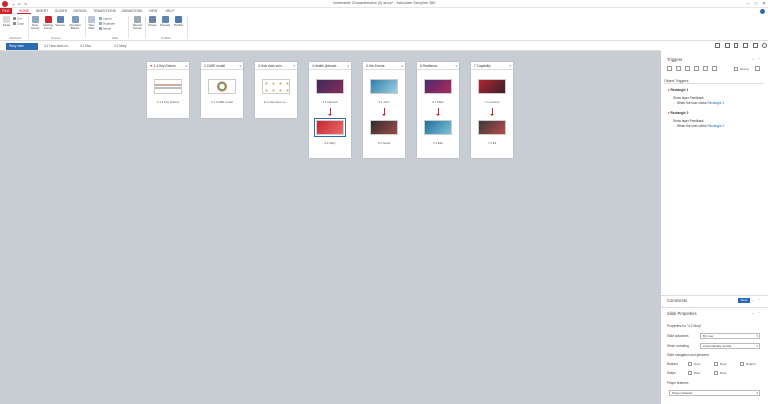 The image size is (768, 404). Describe the element at coordinates (717, 45) in the screenshot. I see `desktop-view-icon` at that location.